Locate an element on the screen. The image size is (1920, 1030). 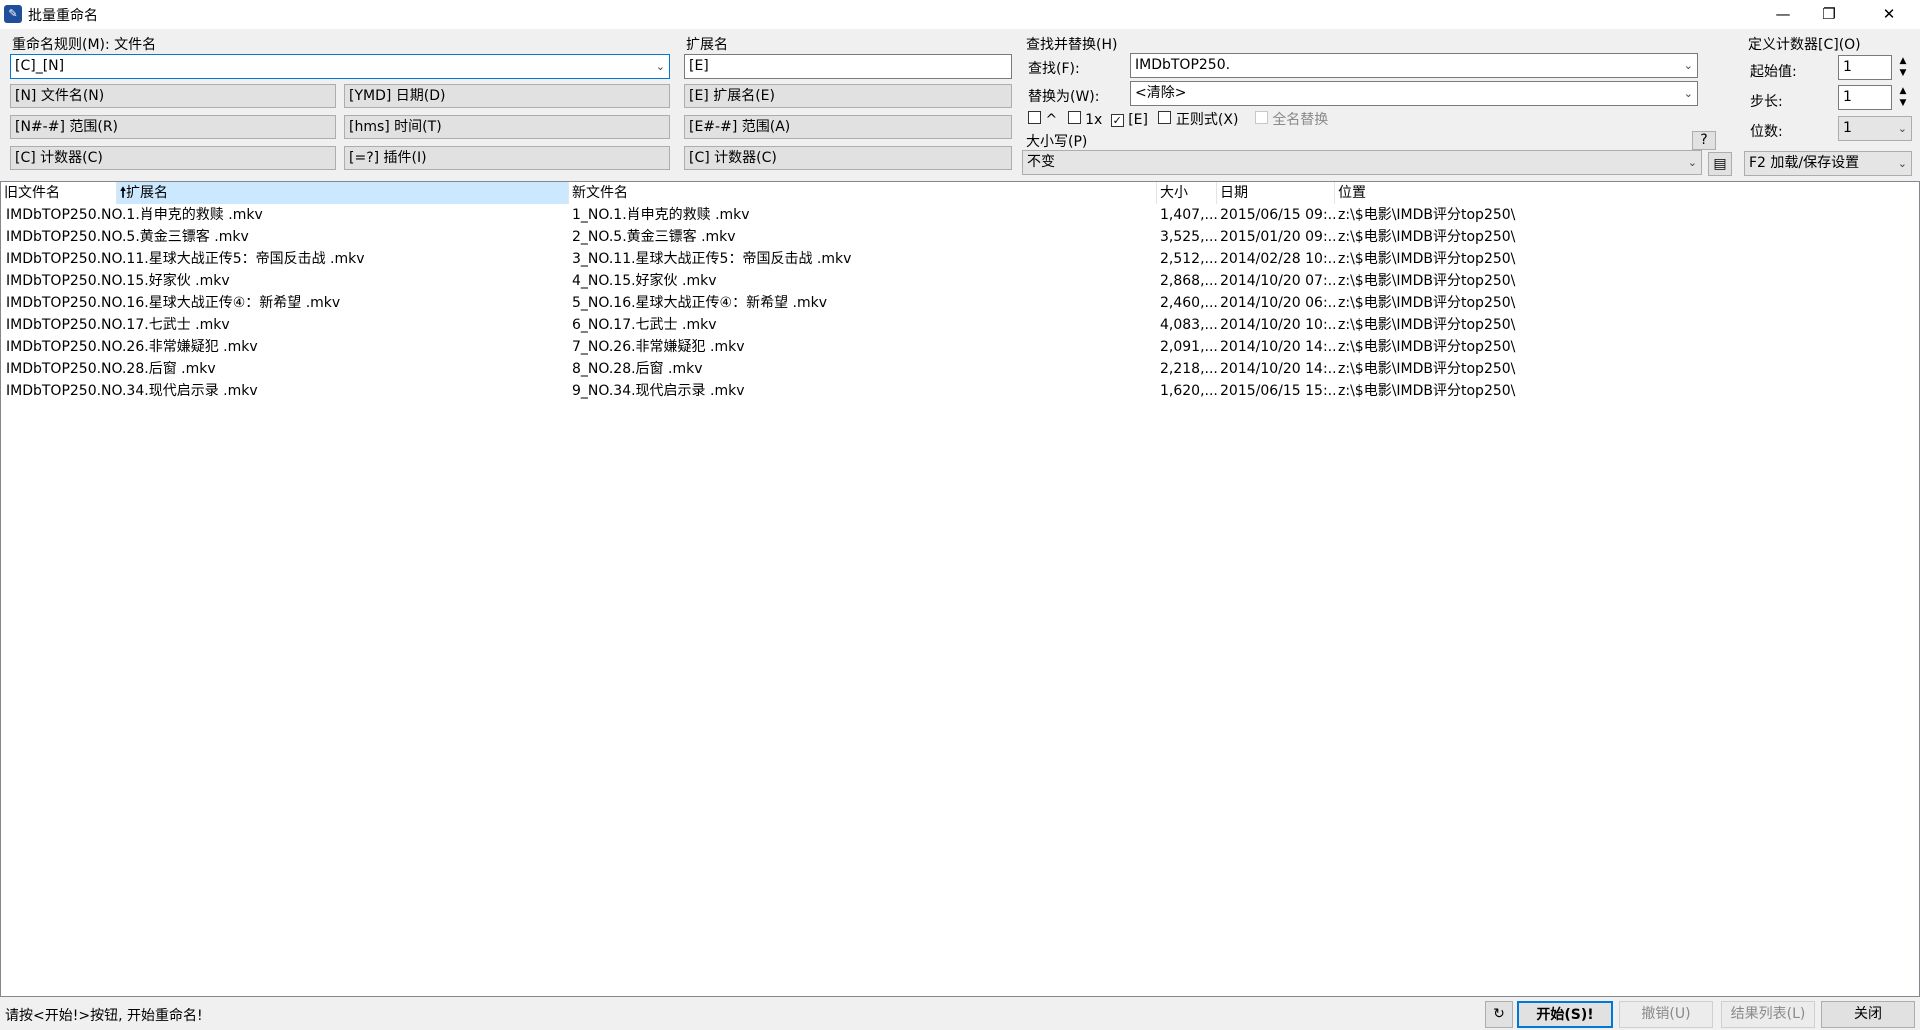
start-button: 开始(S)! is located at coordinates (1565, 1014).